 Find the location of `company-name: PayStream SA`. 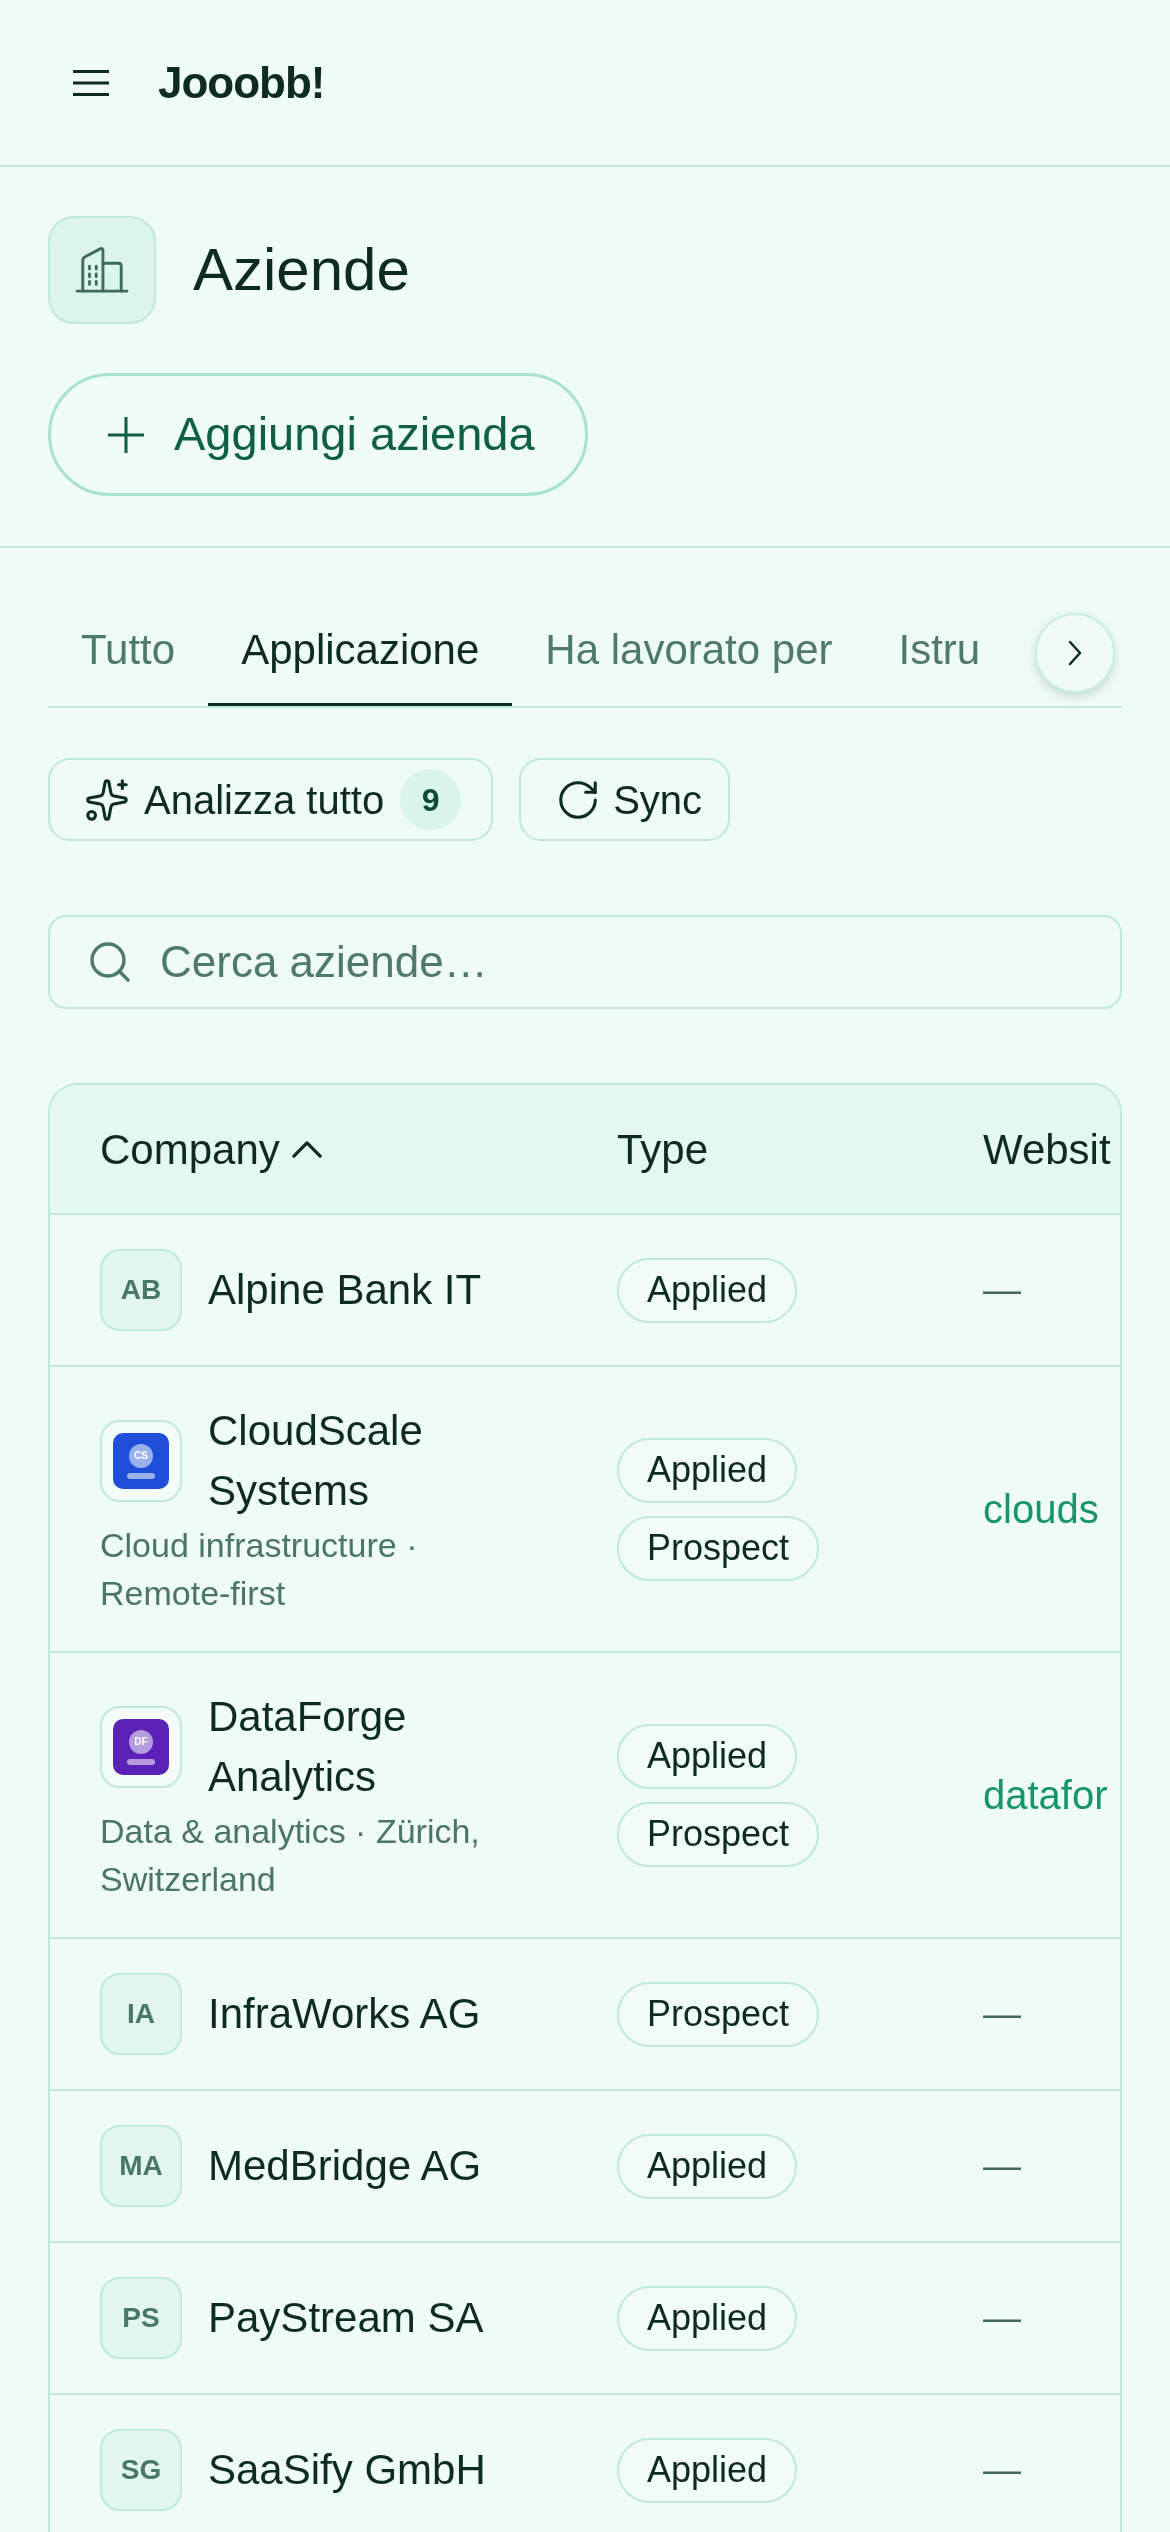

company-name: PayStream SA is located at coordinates (346, 2318).